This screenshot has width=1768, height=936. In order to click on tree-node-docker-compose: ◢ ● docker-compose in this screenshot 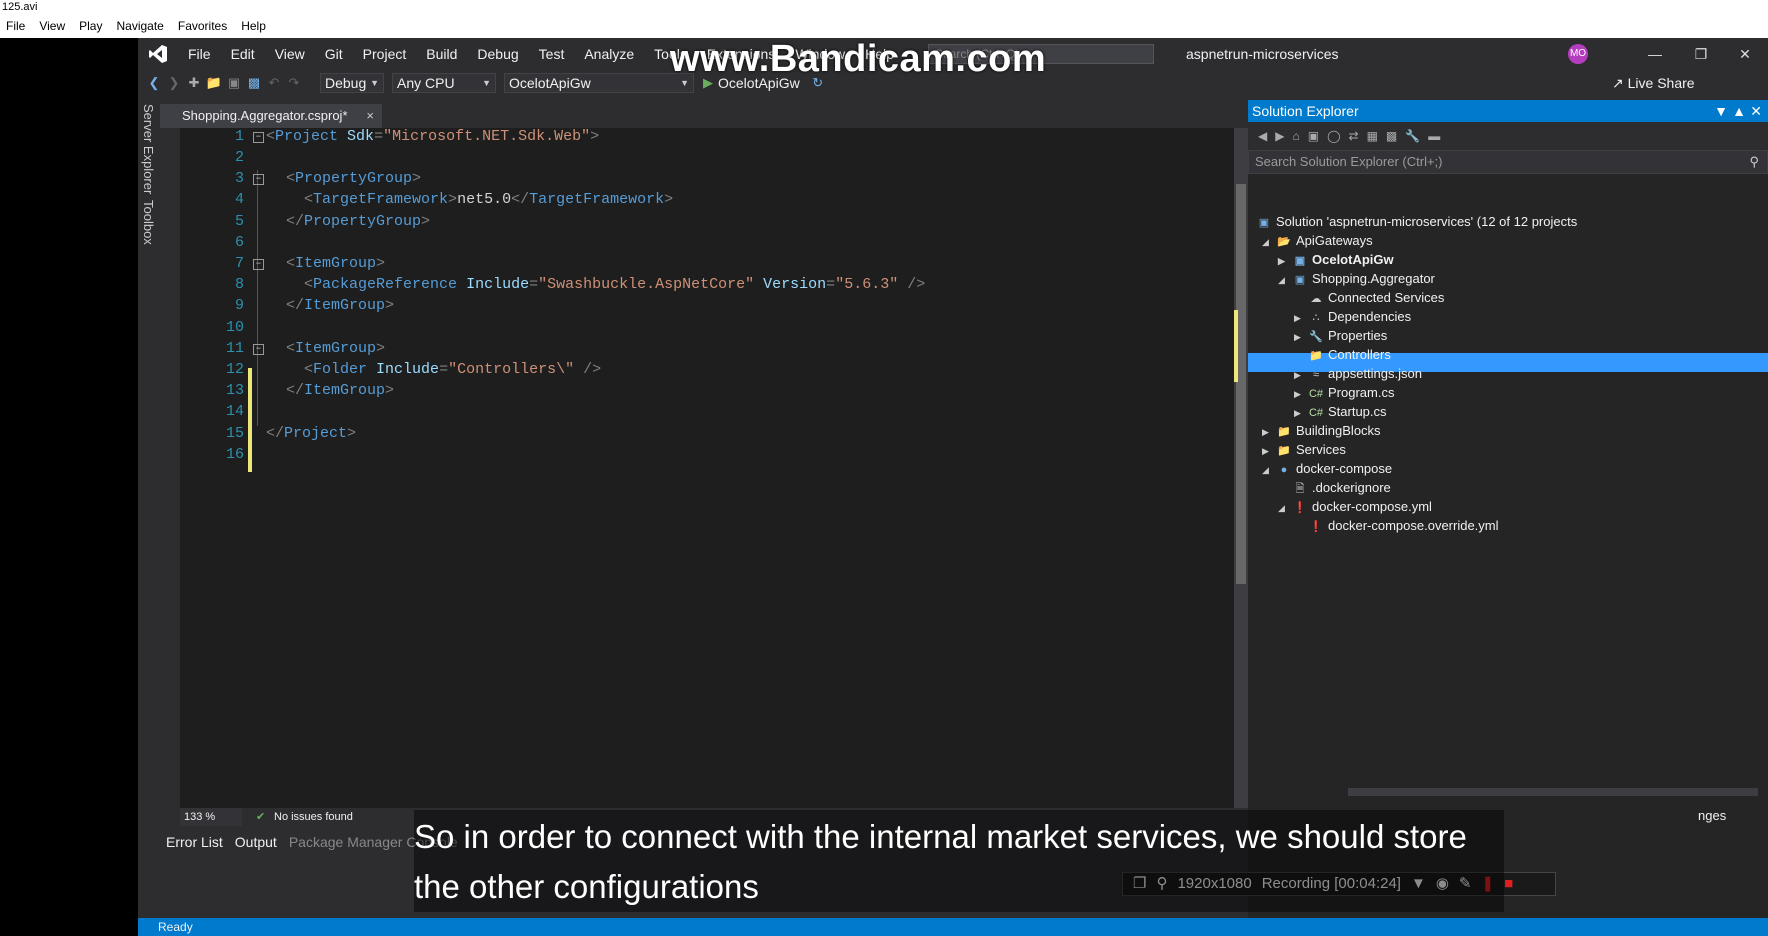, I will do `click(1327, 468)`.